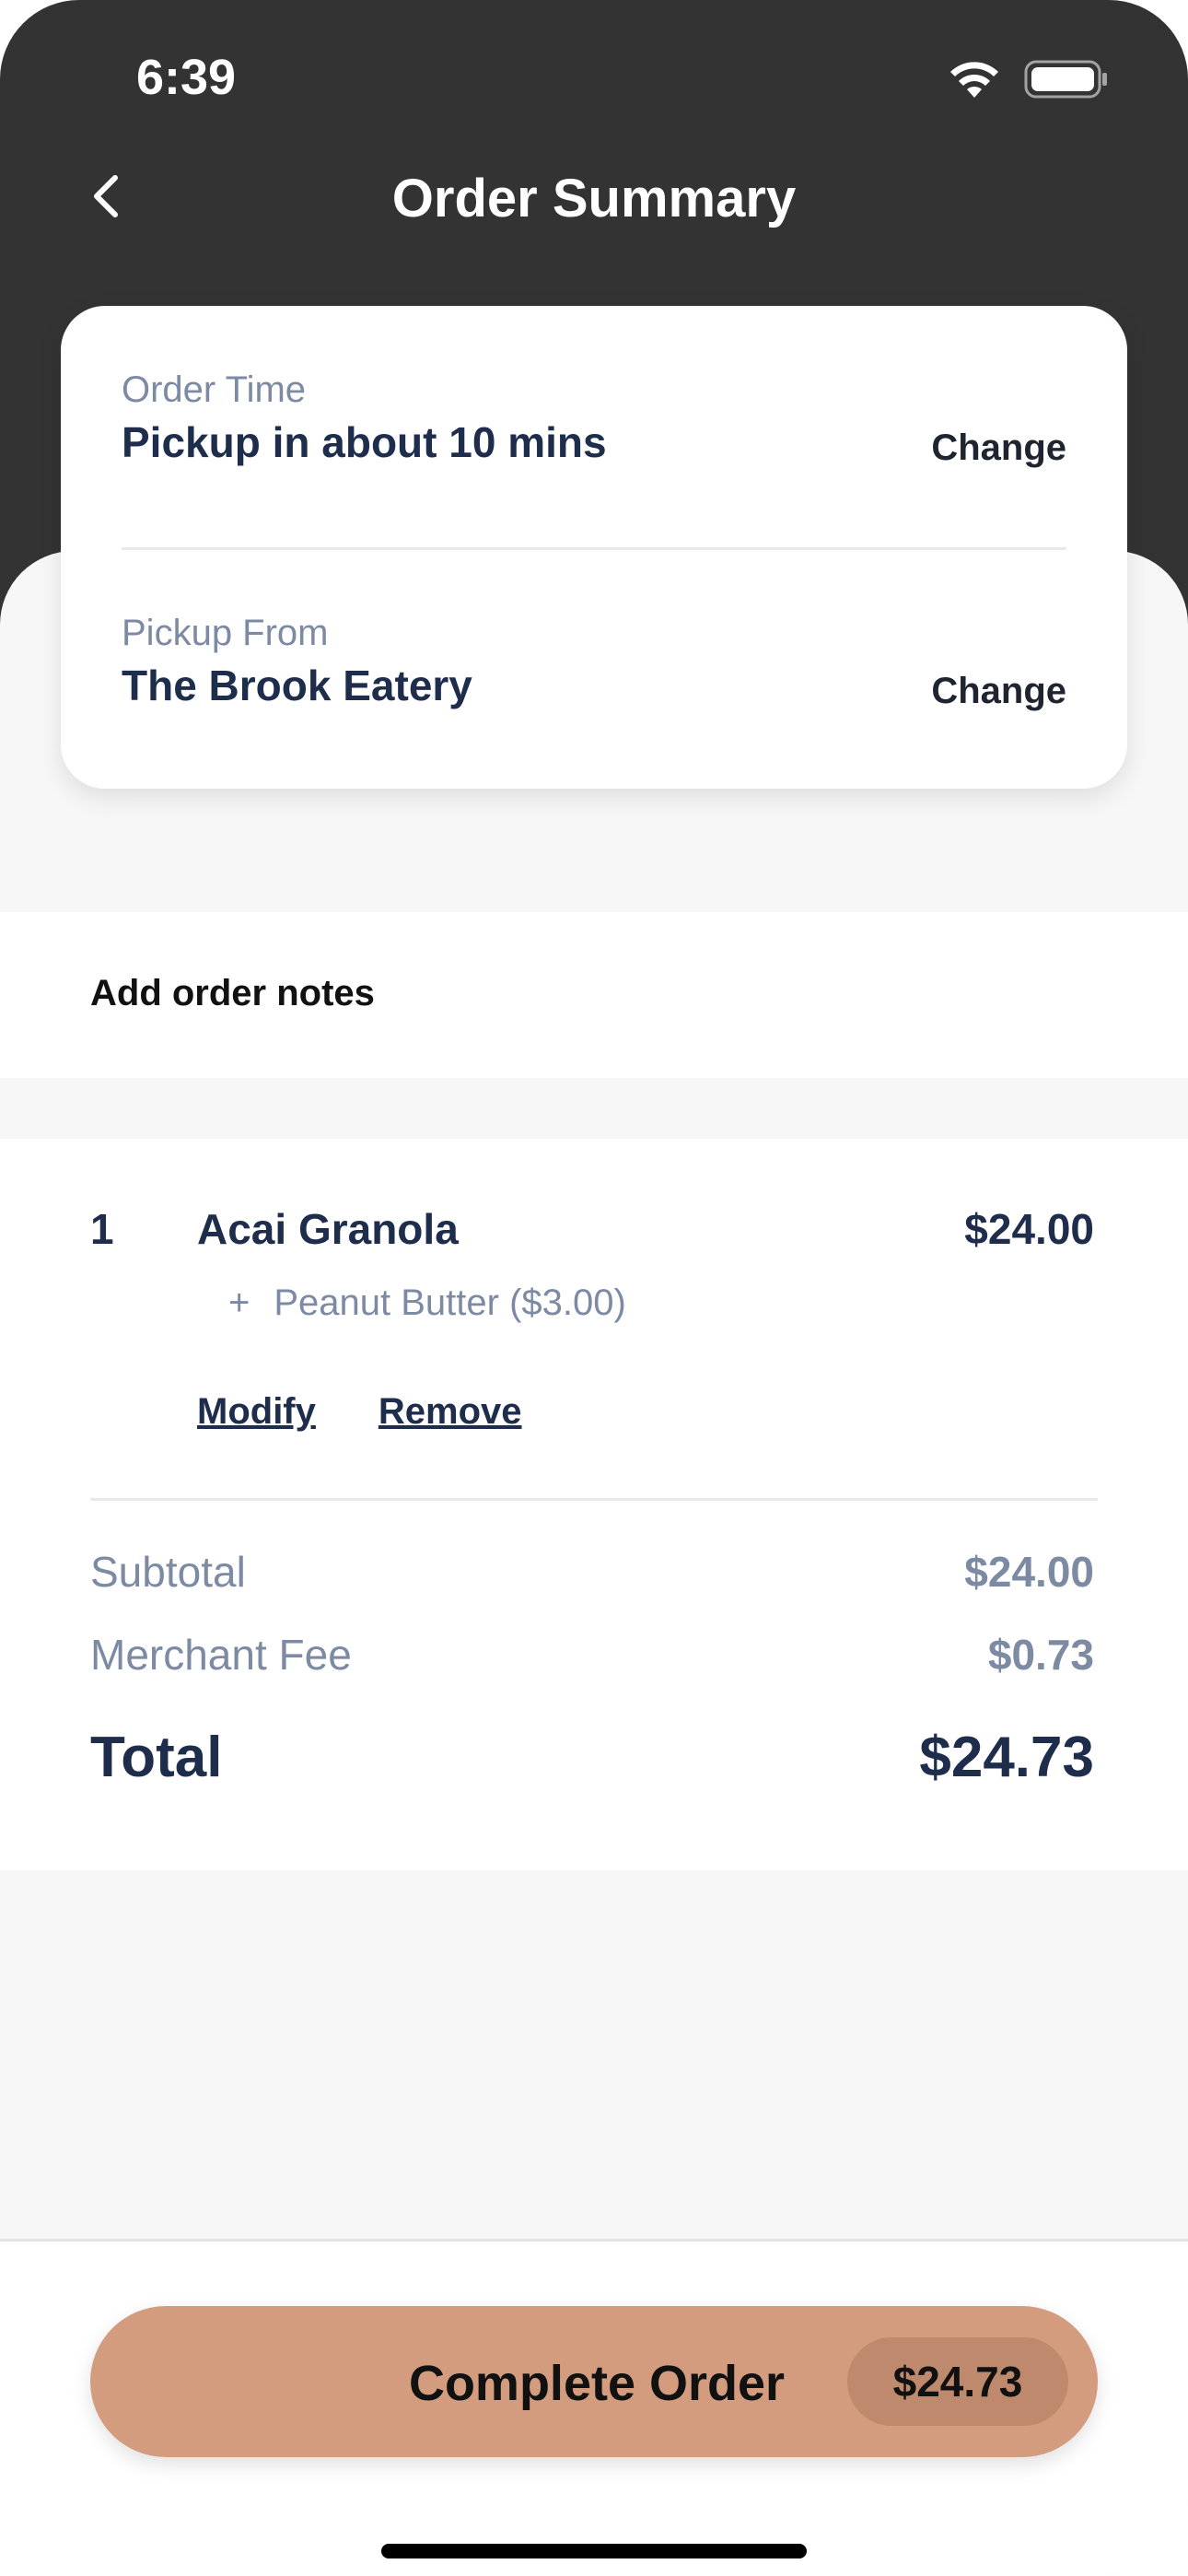 The height and width of the screenshot is (2576, 1188). Describe the element at coordinates (998, 691) in the screenshot. I see `change-pickup-button: Change` at that location.